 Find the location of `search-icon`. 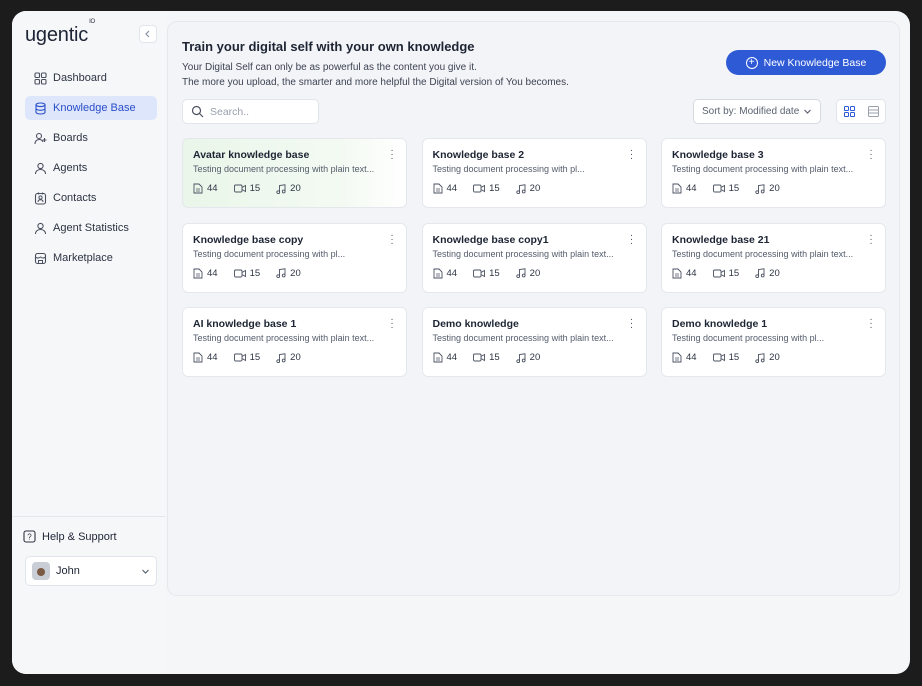

search-icon is located at coordinates (197, 111).